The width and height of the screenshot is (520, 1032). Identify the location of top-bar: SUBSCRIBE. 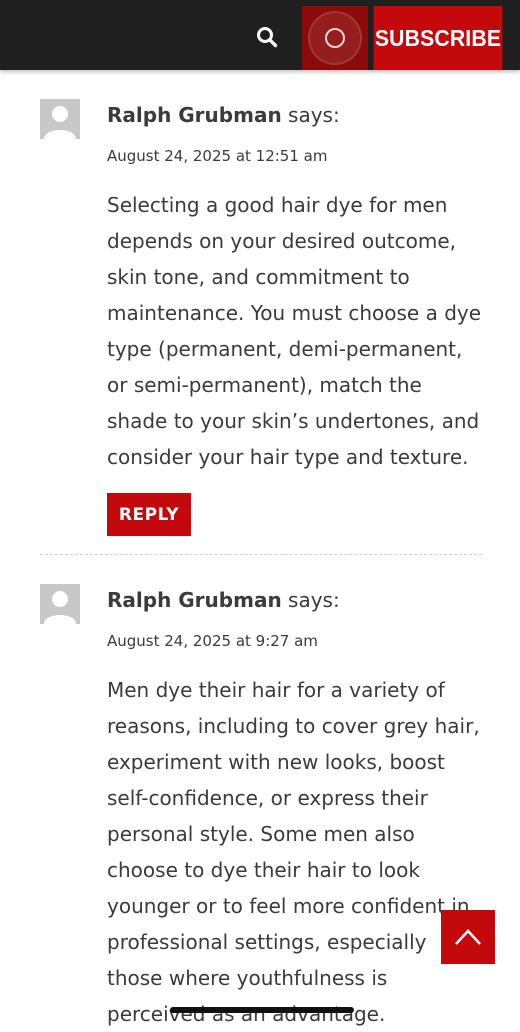
(260, 35).